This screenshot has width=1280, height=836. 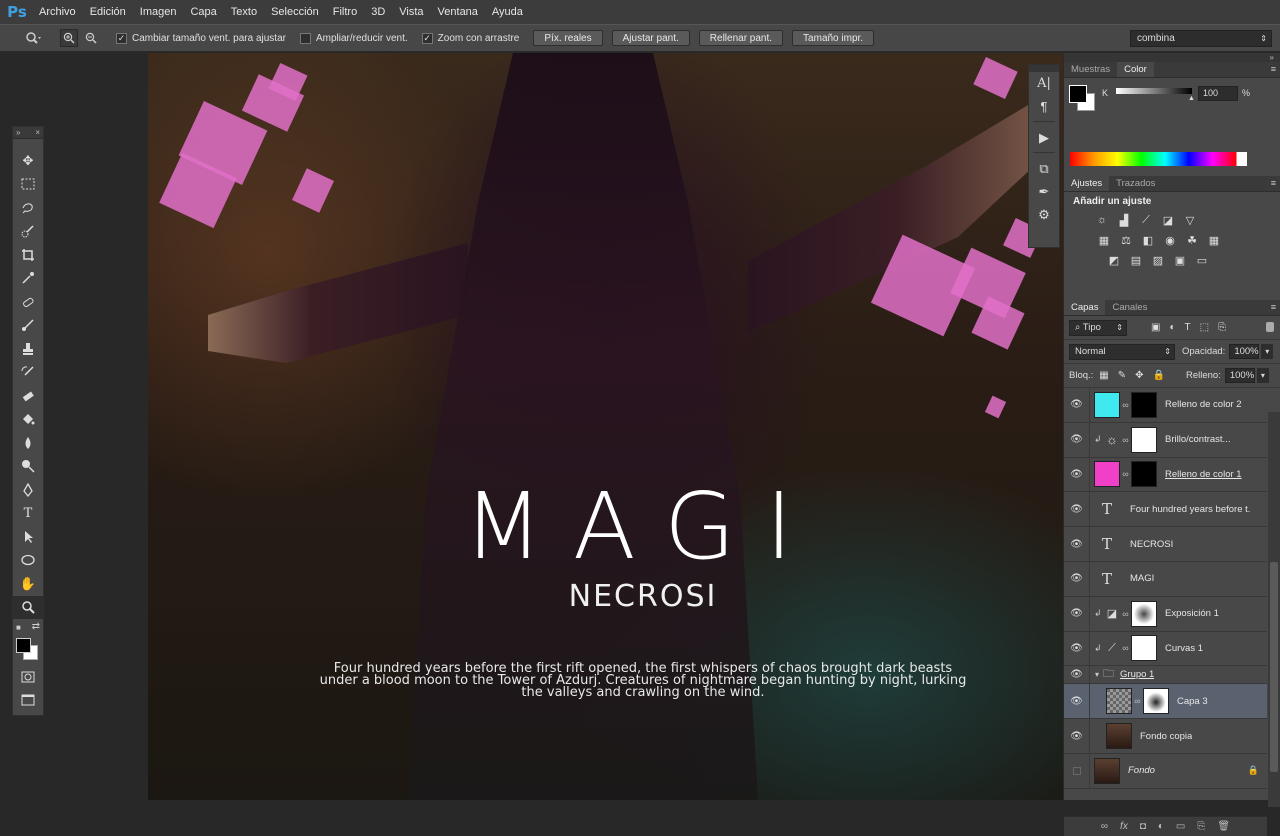 I want to click on fill-screen-button: Rellenar pant., so click(x=741, y=38).